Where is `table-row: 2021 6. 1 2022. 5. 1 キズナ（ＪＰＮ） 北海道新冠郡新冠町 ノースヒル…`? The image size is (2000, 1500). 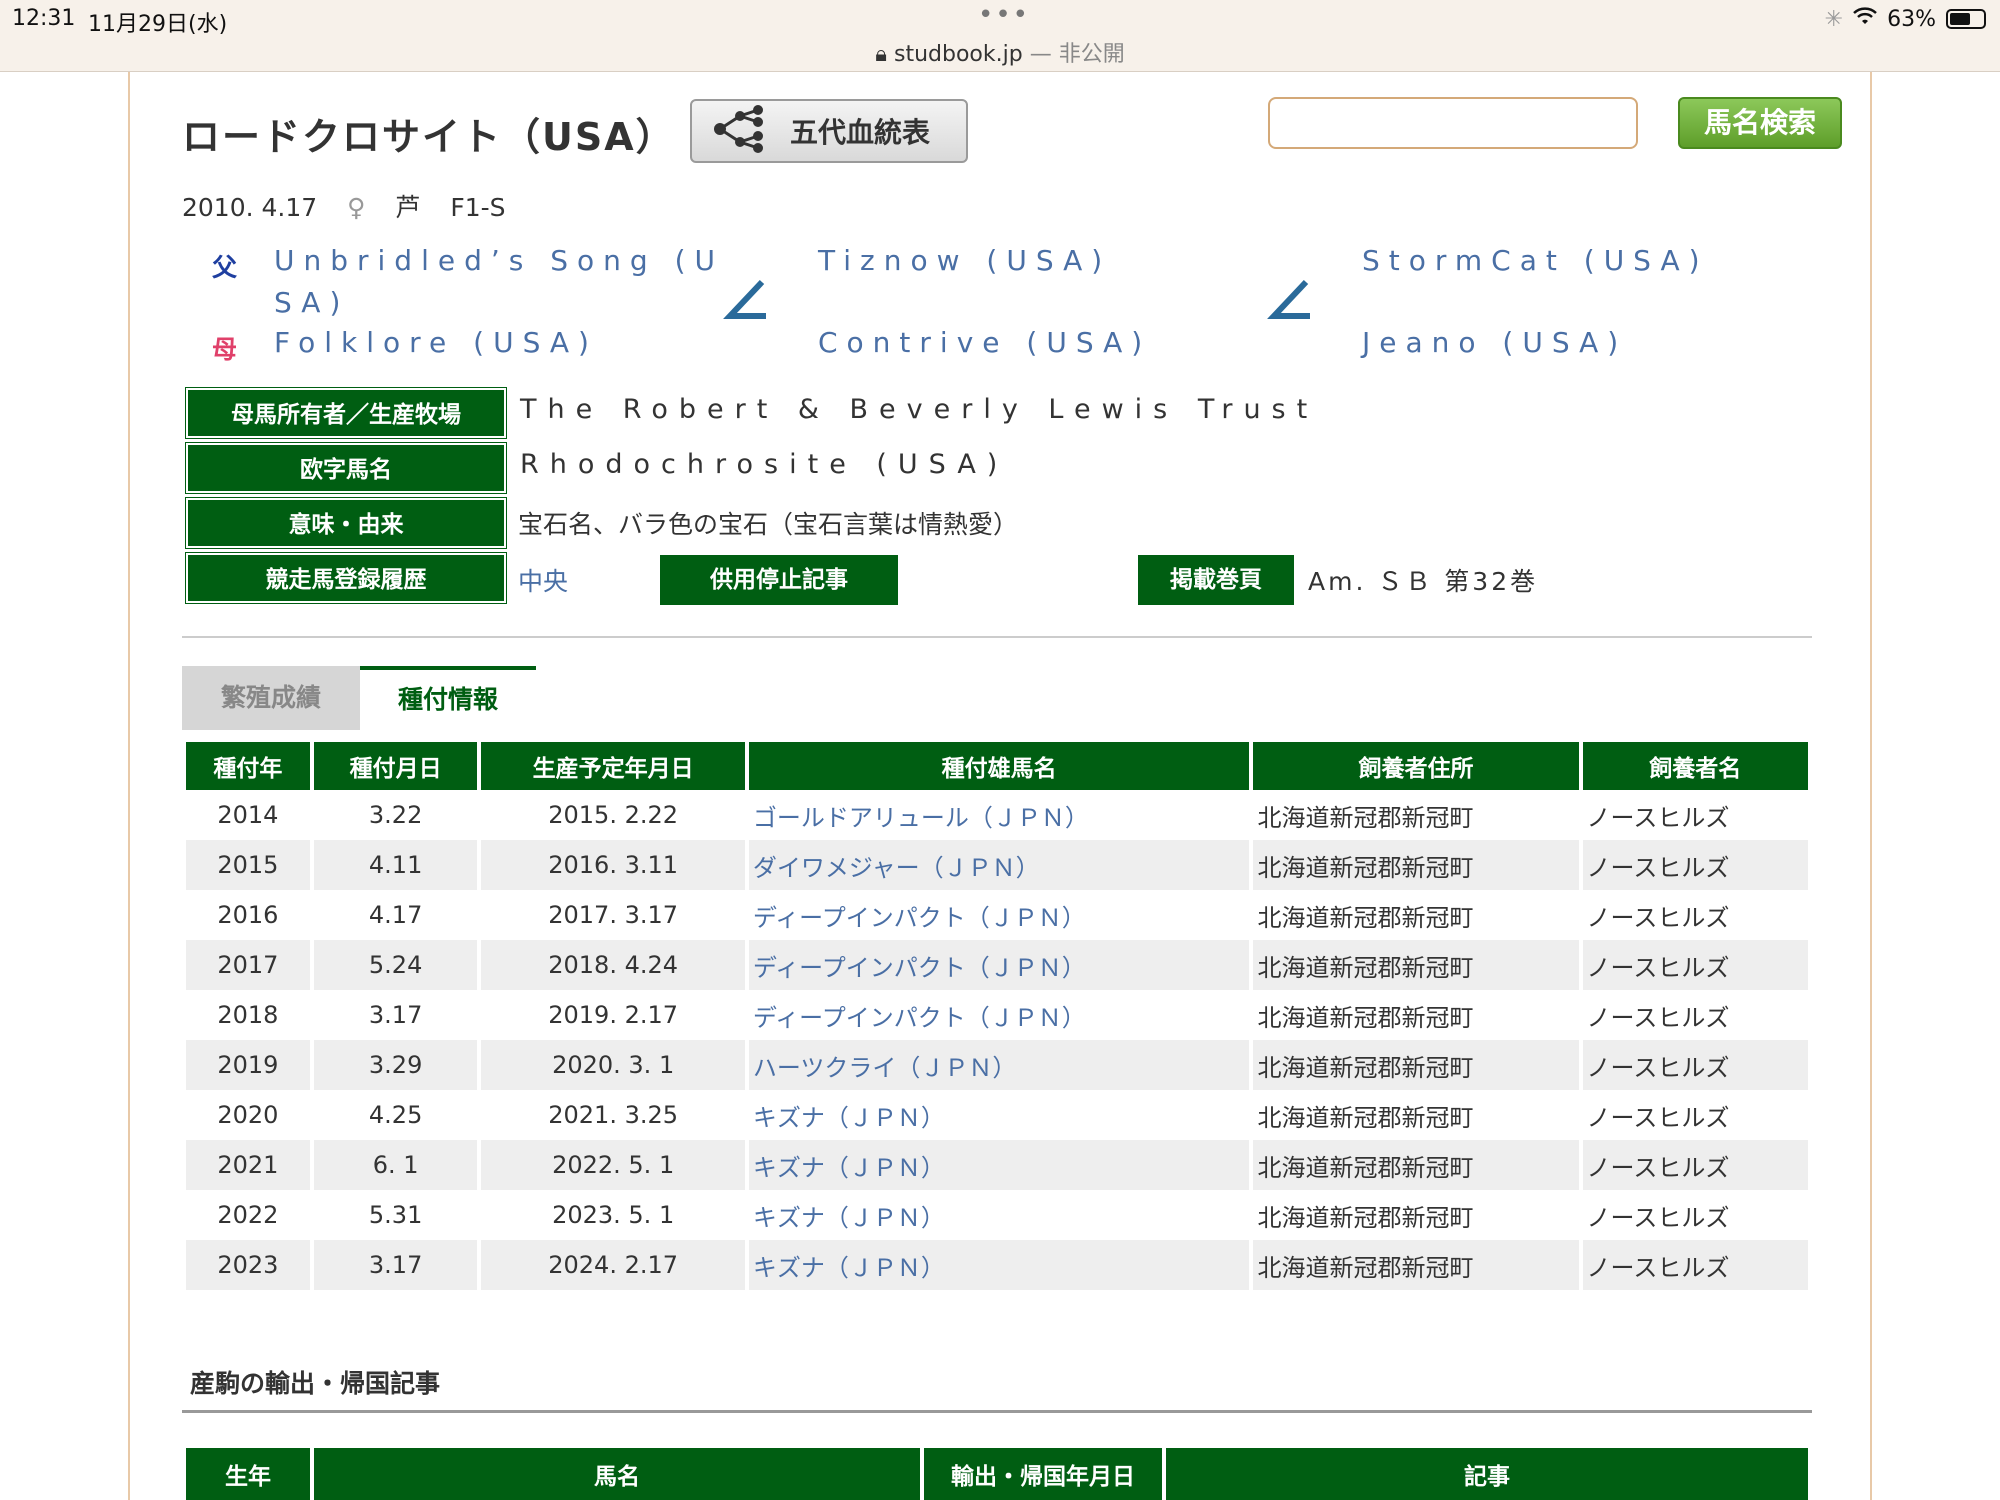
table-row: 2021 6. 1 2022. 5. 1 キズナ（ＪＰＮ） 北海道新冠郡新冠町 ノースヒル… is located at coordinates (997, 1165).